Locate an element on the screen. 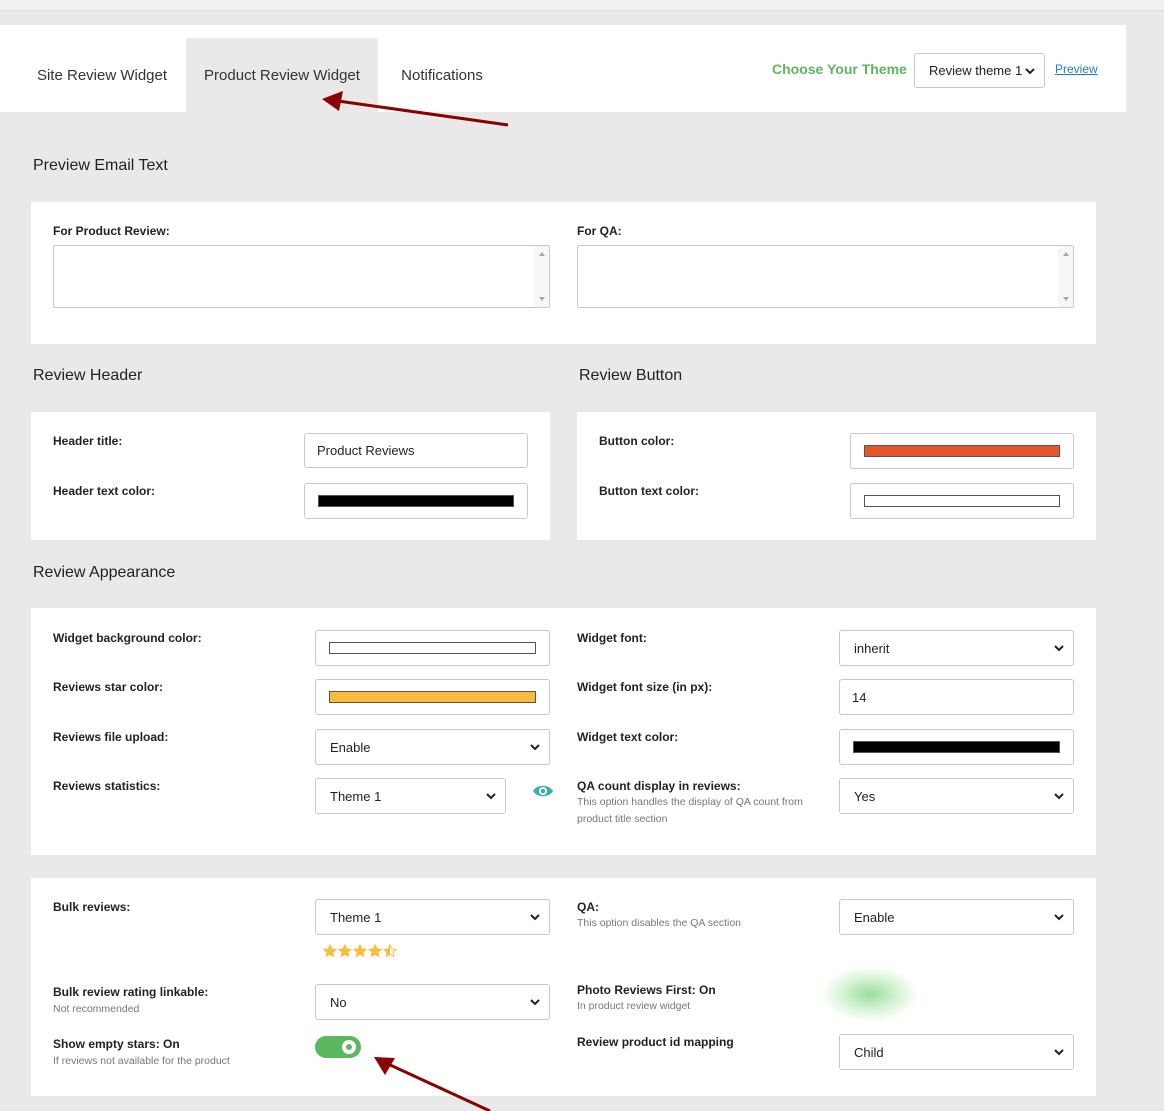 The image size is (1164, 1111). bulk-linkable-select: No is located at coordinates (432, 1002).